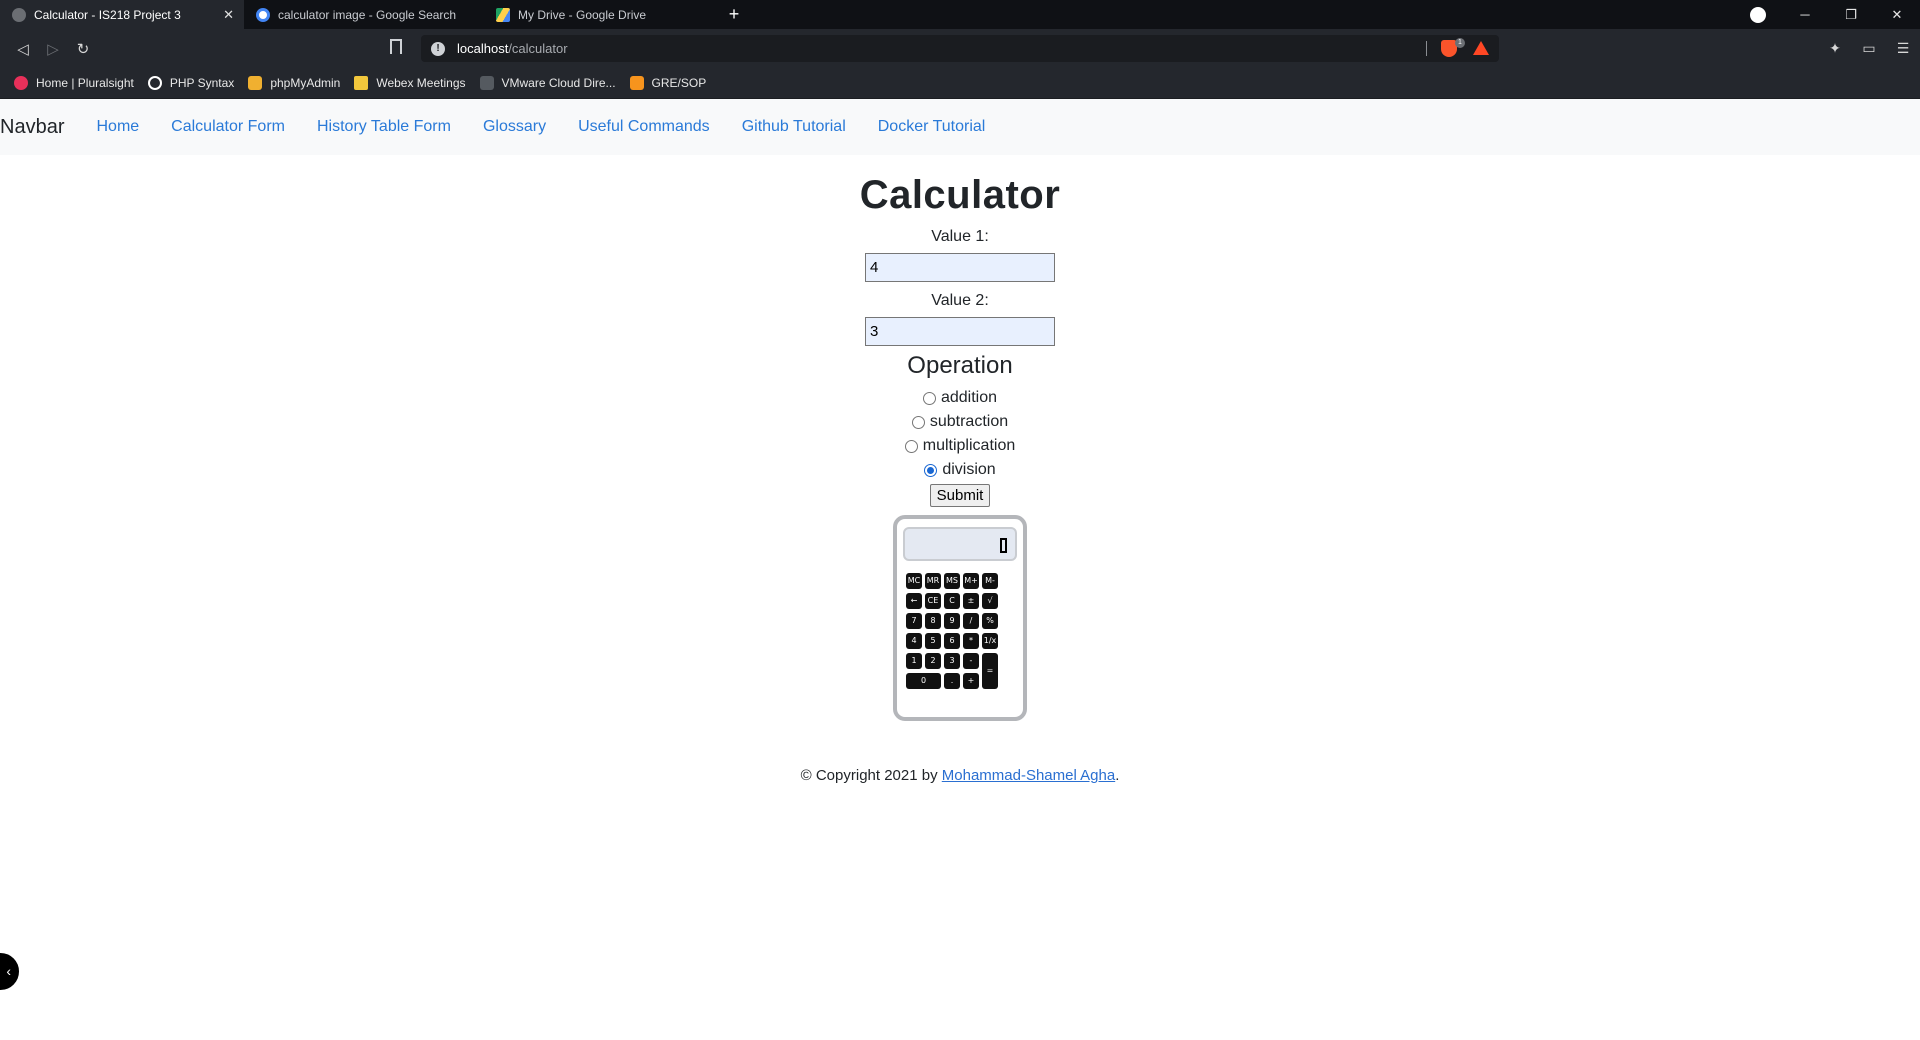  Describe the element at coordinates (914, 661) in the screenshot. I see `calculator-key: 1` at that location.